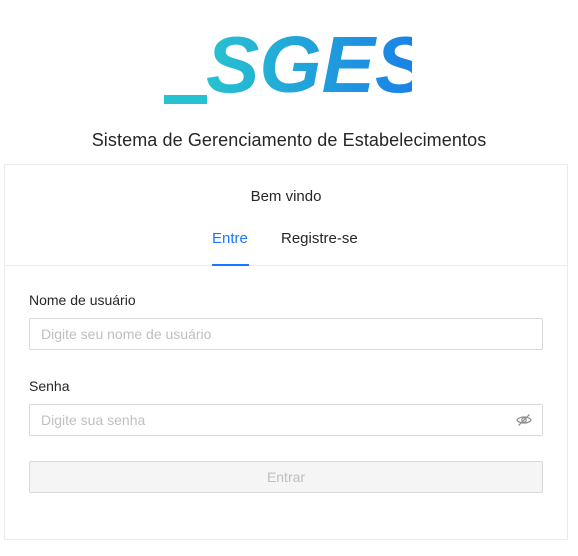 The width and height of the screenshot is (578, 556). What do you see at coordinates (319, 245) in the screenshot?
I see `tab-registre-se: Registre-se` at bounding box center [319, 245].